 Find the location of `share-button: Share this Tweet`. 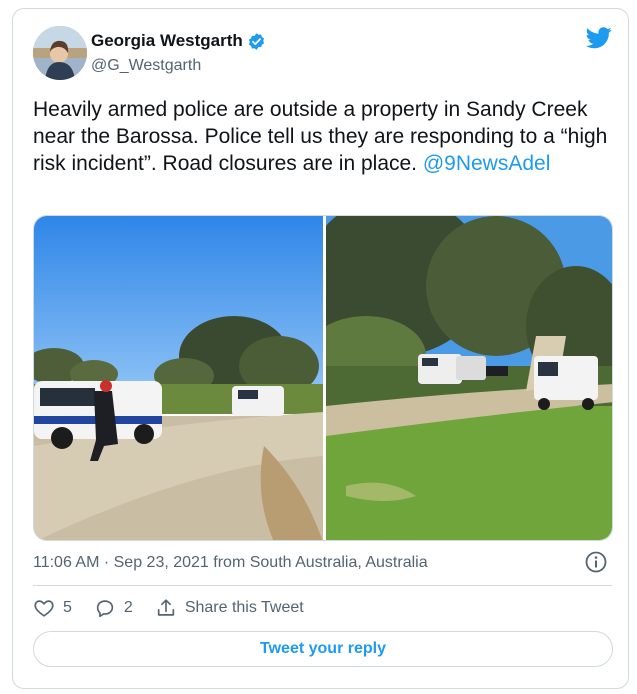

share-button: Share this Tweet is located at coordinates (229, 608).